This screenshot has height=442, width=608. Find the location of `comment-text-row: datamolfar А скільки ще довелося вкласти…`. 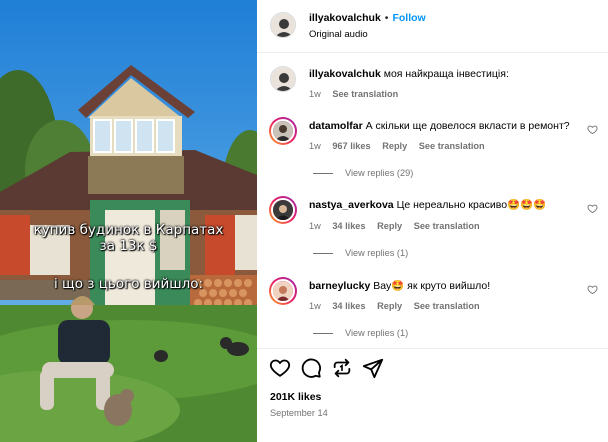

comment-text-row: datamolfar А скільки ще довелося вкласти… is located at coordinates (439, 126).